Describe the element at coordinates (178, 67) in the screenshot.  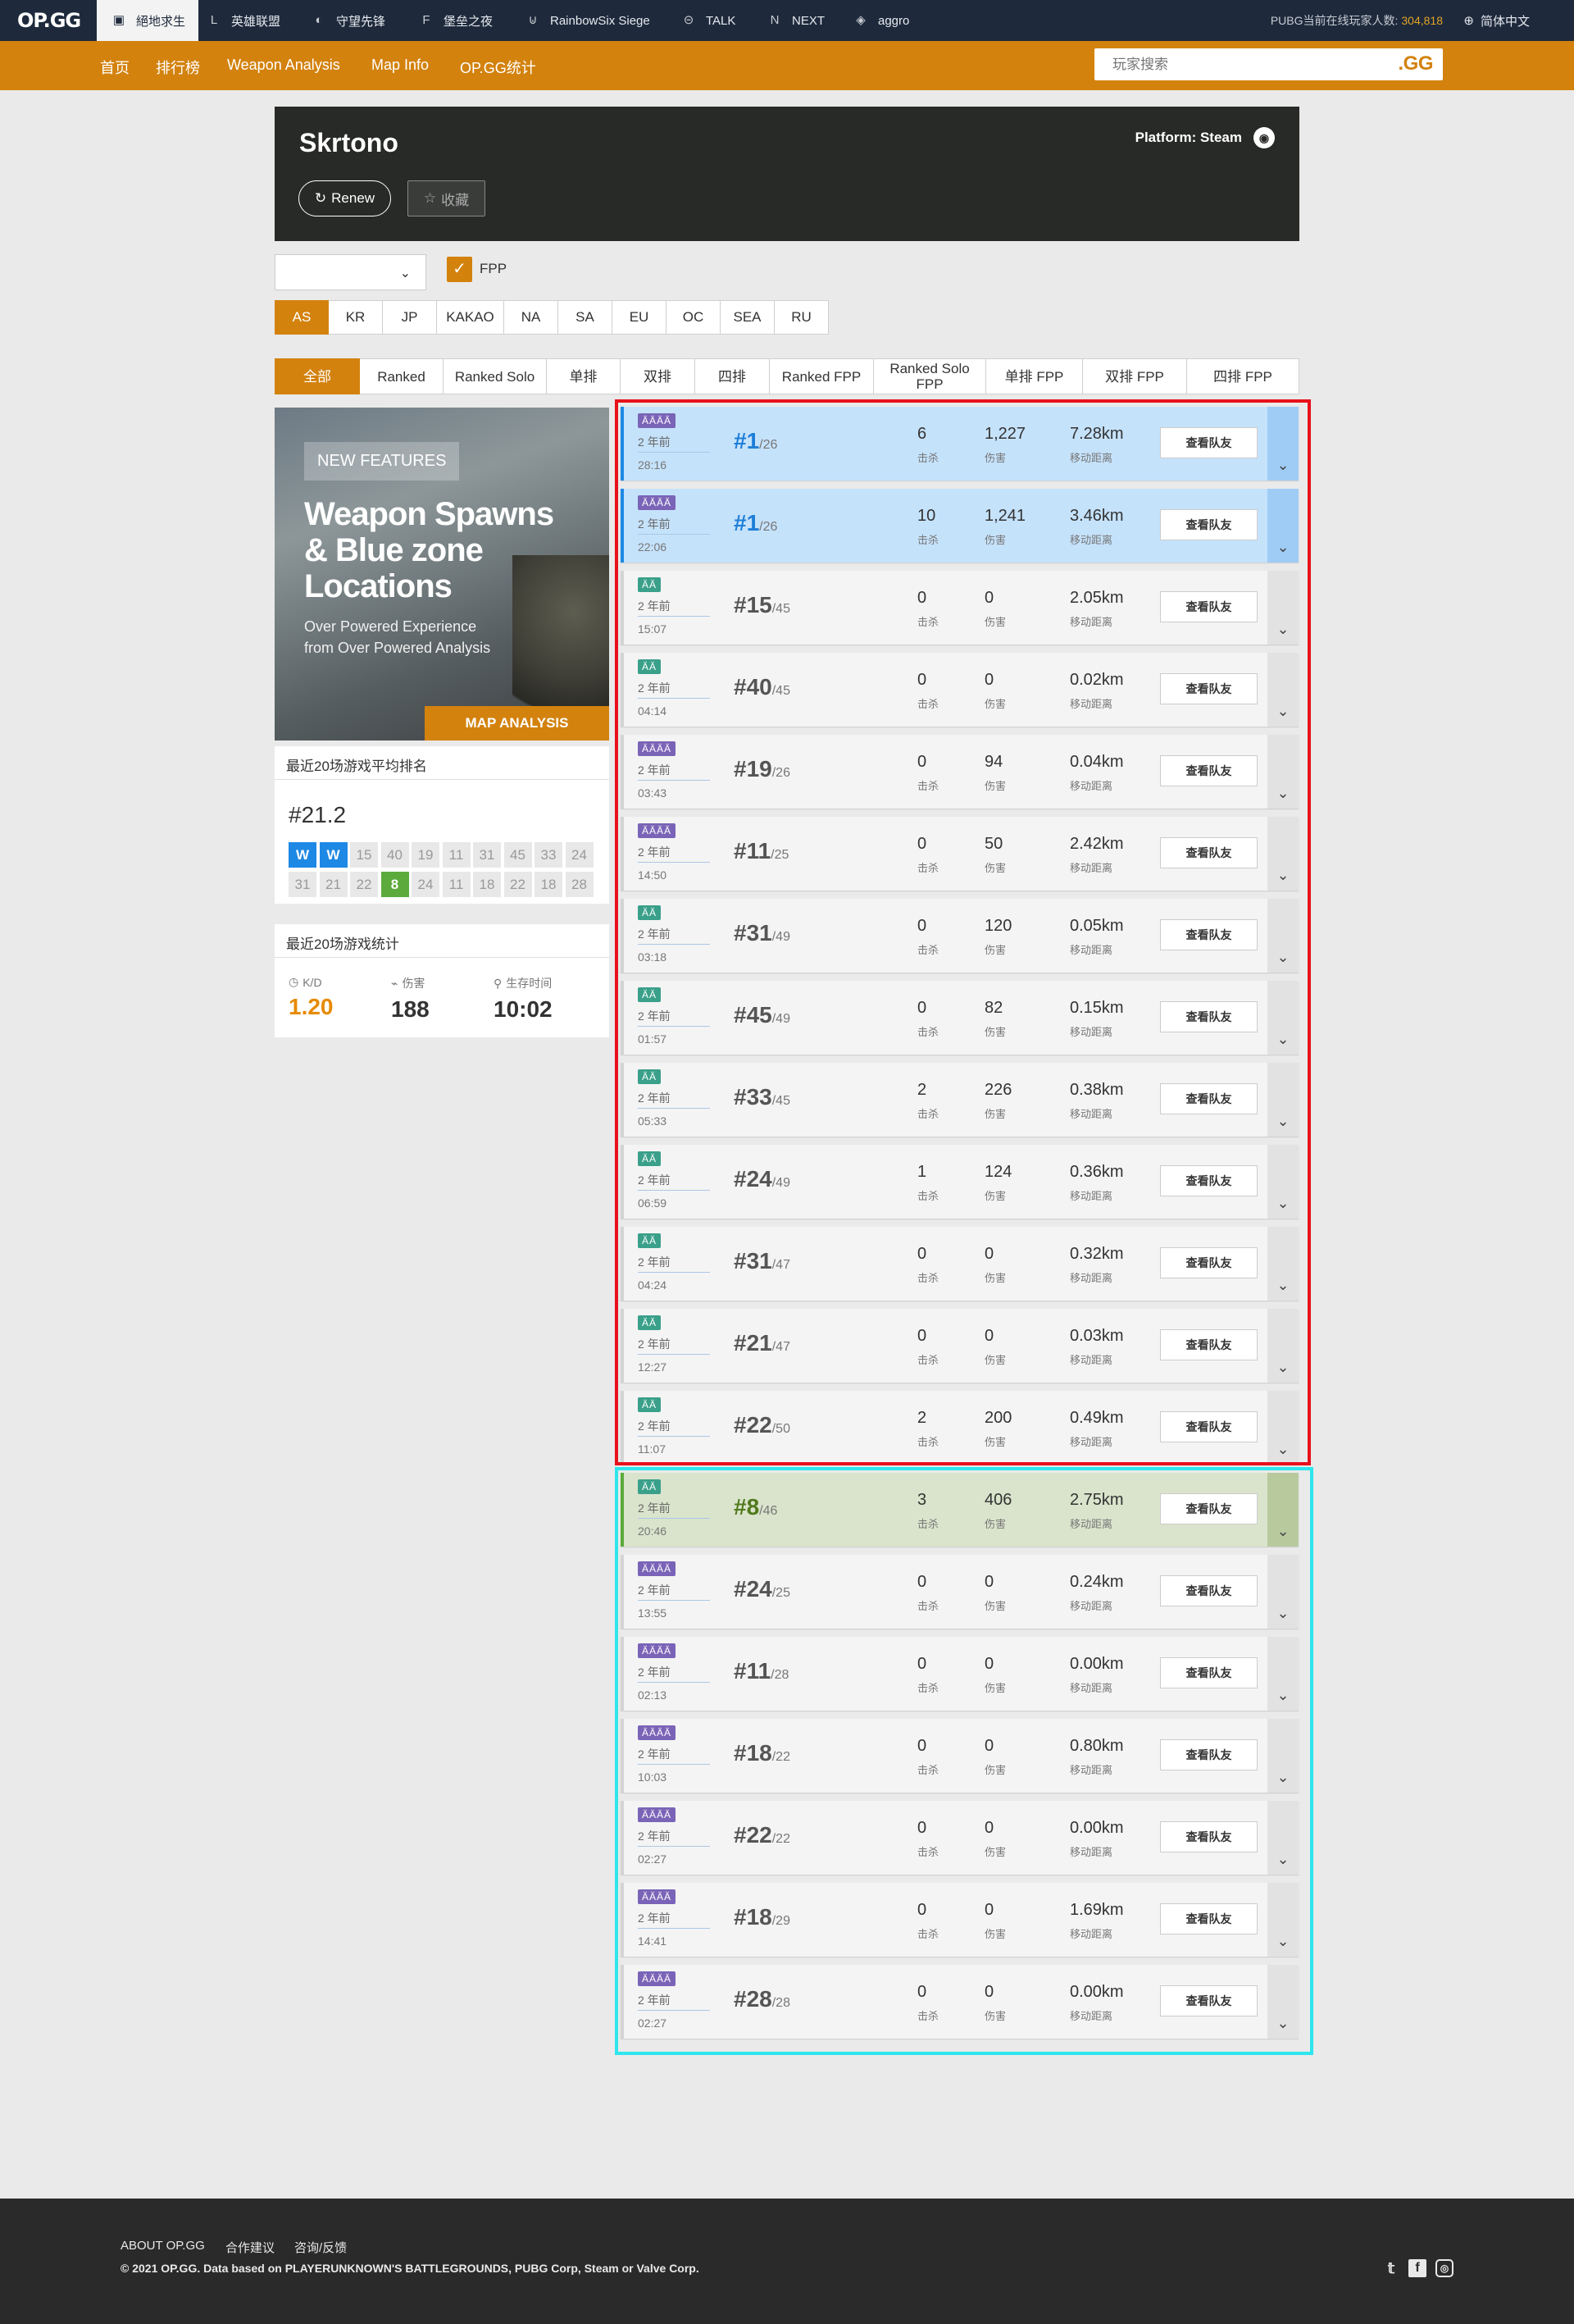
I see `nav-leaderboard: 排行榜` at that location.